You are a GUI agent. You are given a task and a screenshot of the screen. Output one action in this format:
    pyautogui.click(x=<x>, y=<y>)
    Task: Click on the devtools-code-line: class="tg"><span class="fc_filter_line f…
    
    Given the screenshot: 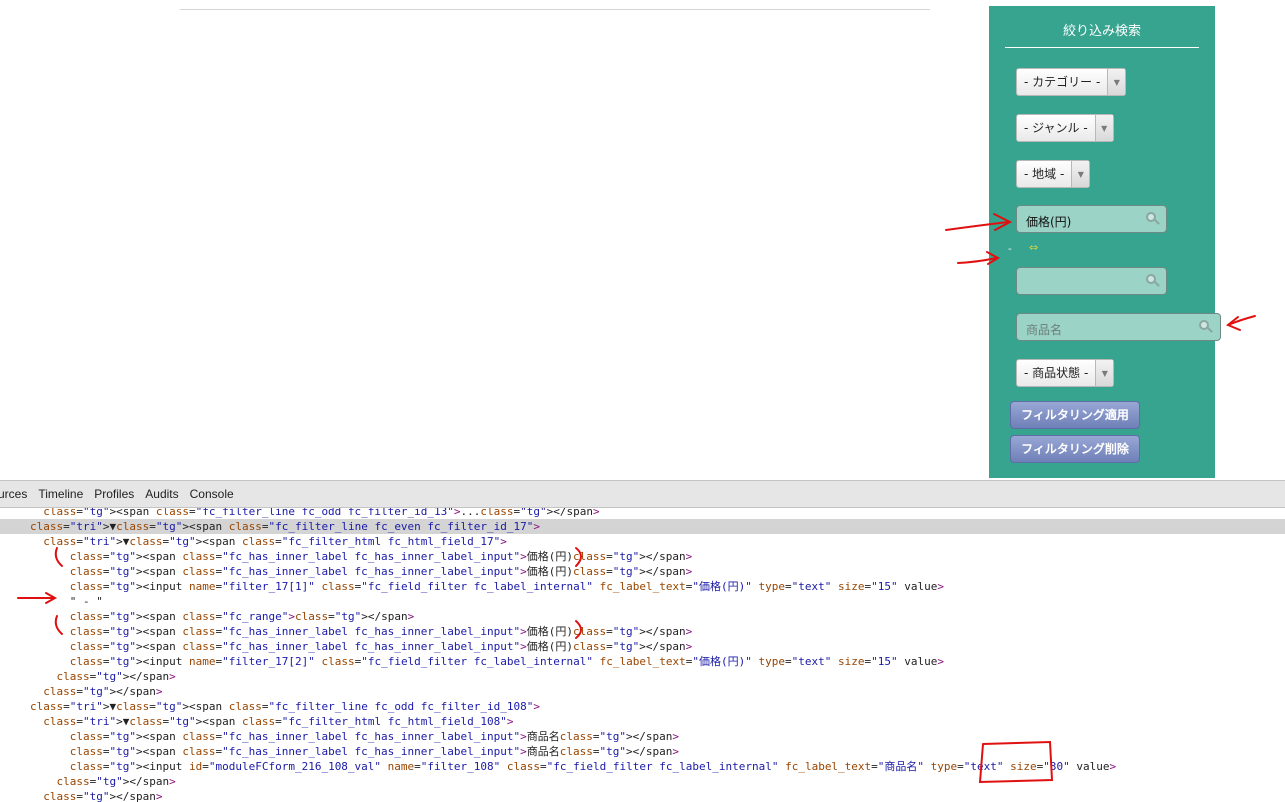 What is the action you would take?
    pyautogui.click(x=642, y=513)
    